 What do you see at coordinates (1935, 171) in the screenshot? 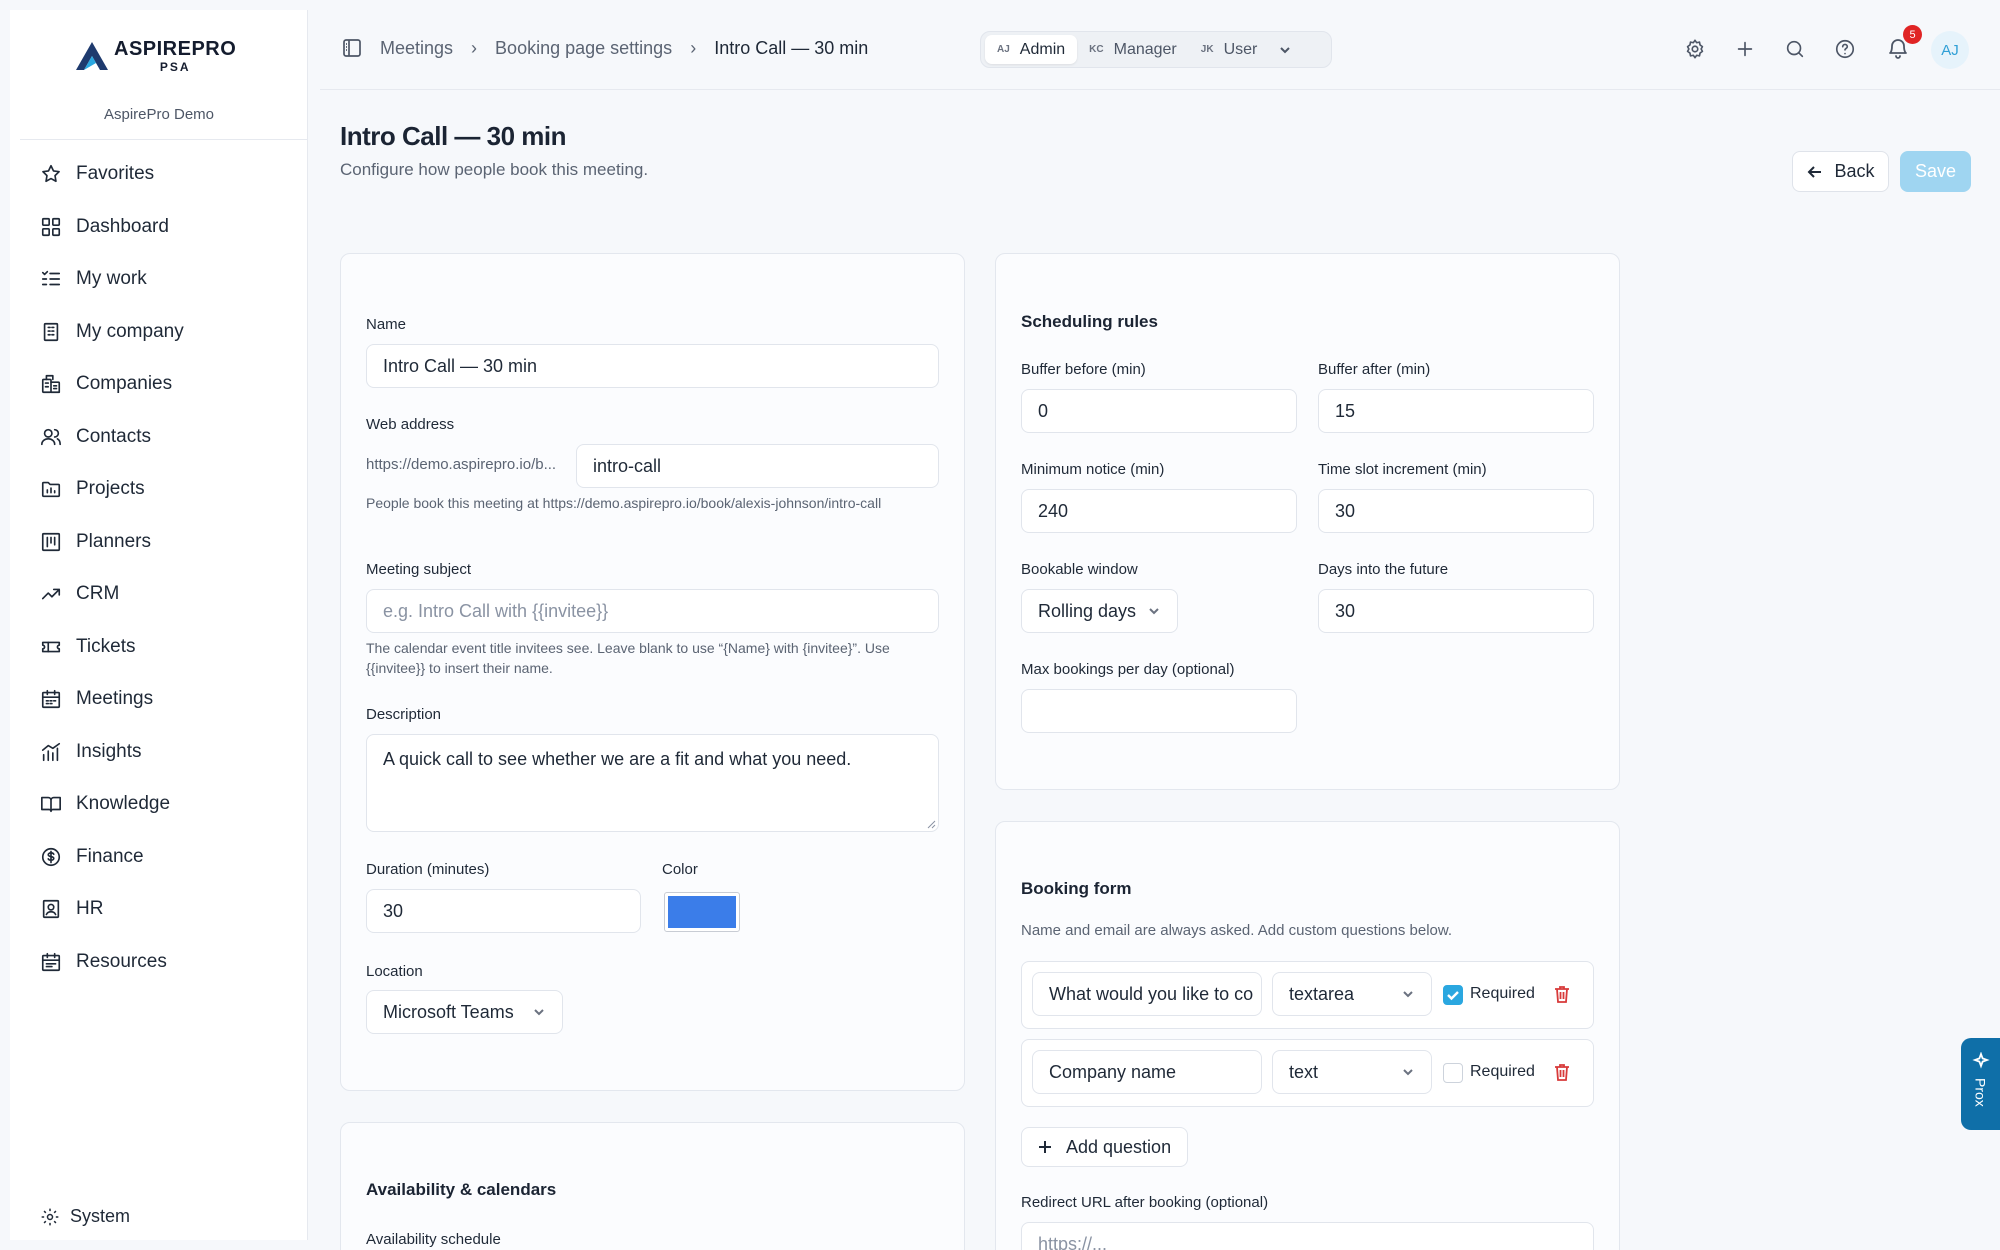
I see `save-button: Save` at bounding box center [1935, 171].